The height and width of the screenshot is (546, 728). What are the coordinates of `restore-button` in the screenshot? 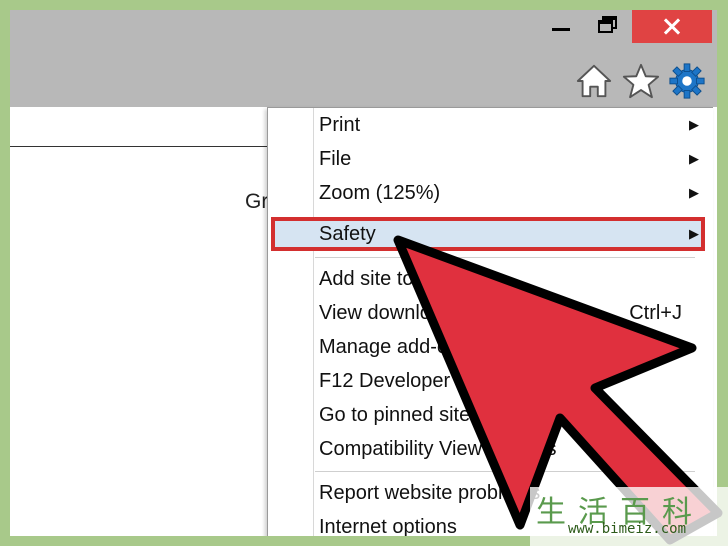 It's located at (610, 25).